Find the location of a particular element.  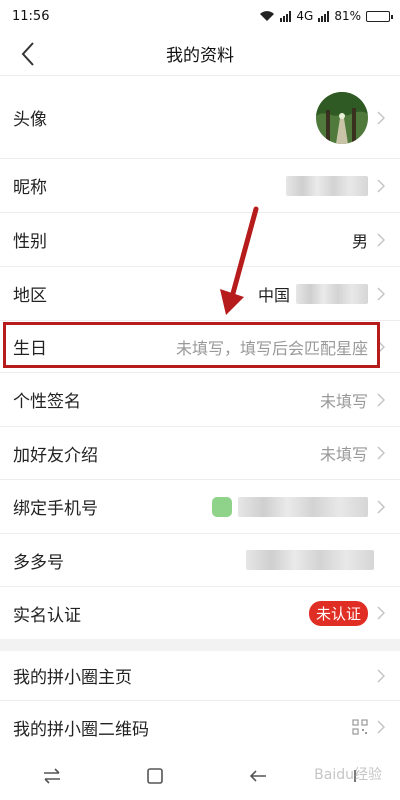

nav-bar: 我的资料 is located at coordinates (200, 54).